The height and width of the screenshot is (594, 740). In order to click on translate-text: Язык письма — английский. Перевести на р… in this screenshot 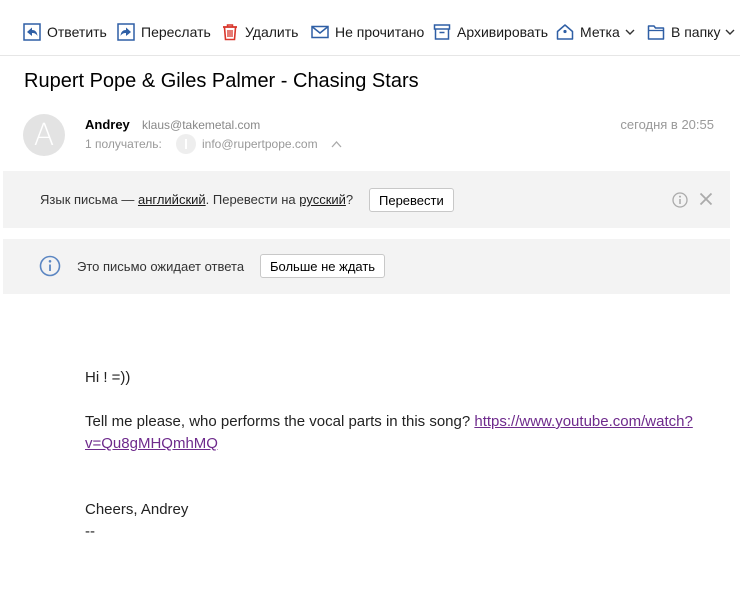, I will do `click(196, 199)`.